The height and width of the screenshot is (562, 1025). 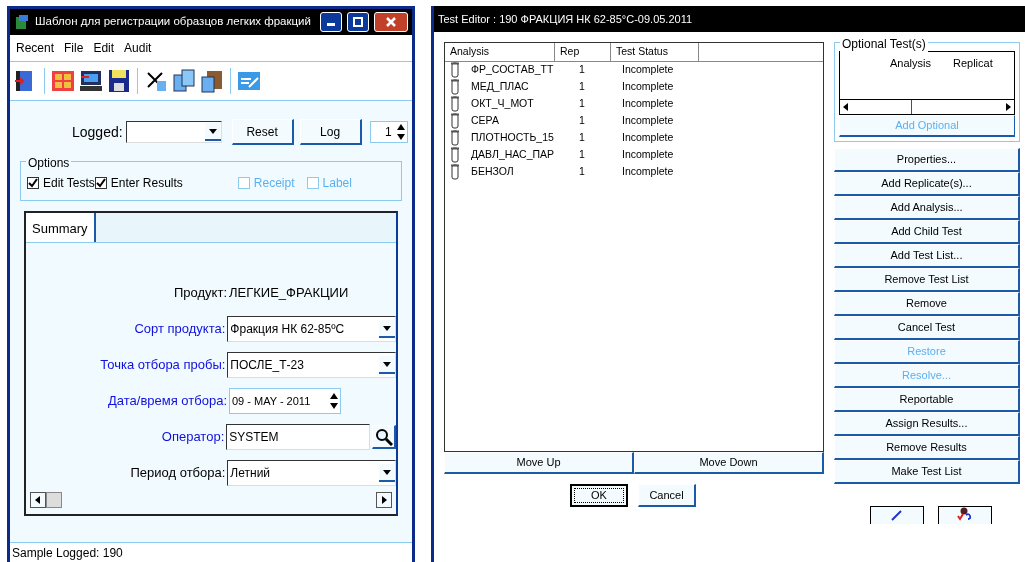 What do you see at coordinates (500, 87) in the screenshot?
I see `table-cell-text: МЕД_ПЛАС` at bounding box center [500, 87].